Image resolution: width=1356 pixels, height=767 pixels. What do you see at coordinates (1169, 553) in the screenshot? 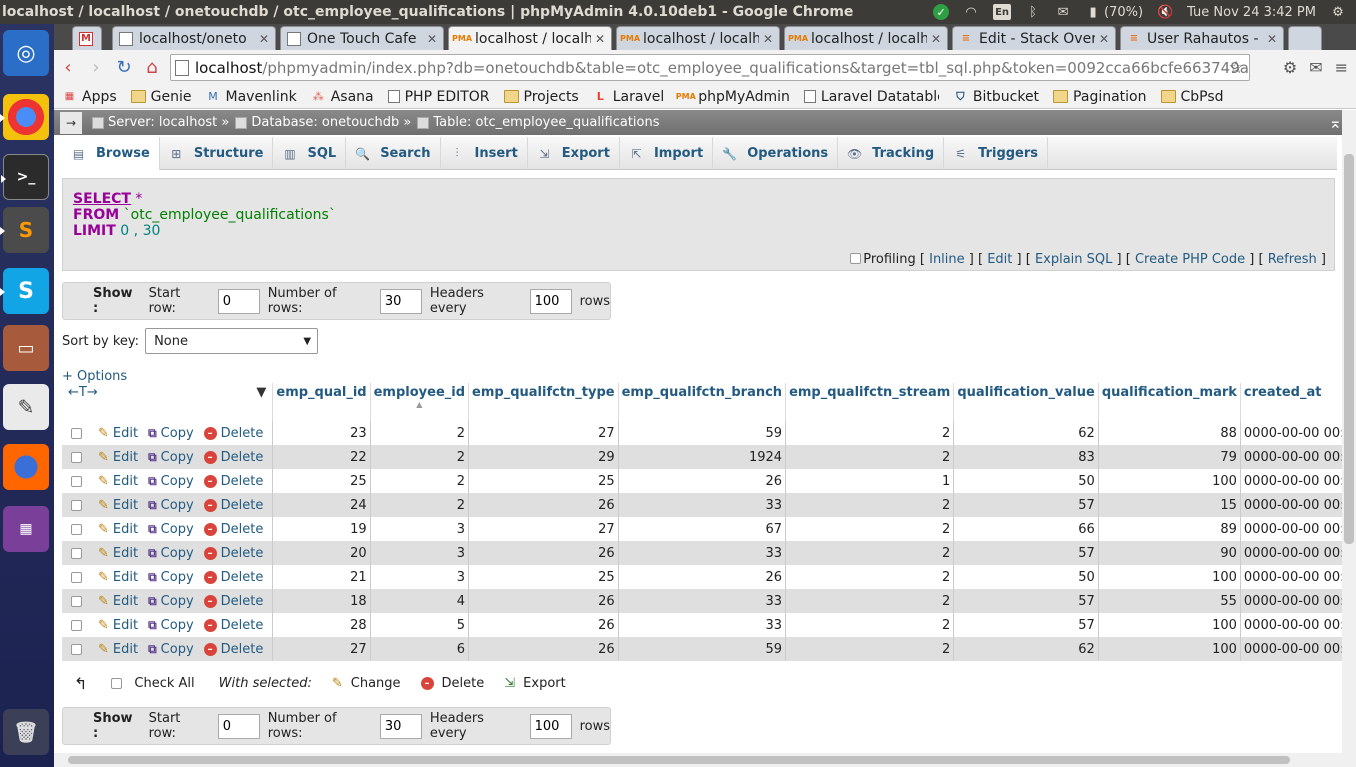
I see `table-cell-qualification-mark: 90` at bounding box center [1169, 553].